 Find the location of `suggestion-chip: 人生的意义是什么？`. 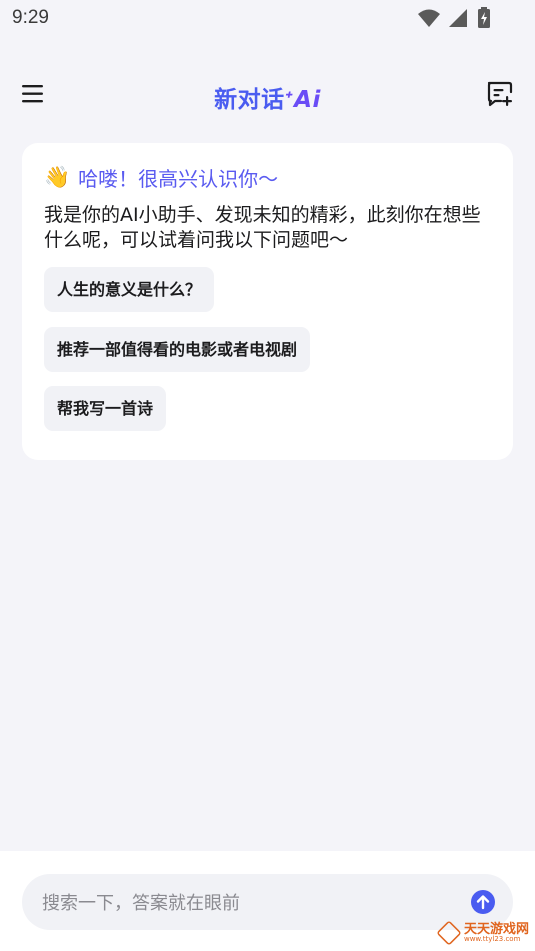

suggestion-chip: 人生的意义是什么？ is located at coordinates (129, 289).